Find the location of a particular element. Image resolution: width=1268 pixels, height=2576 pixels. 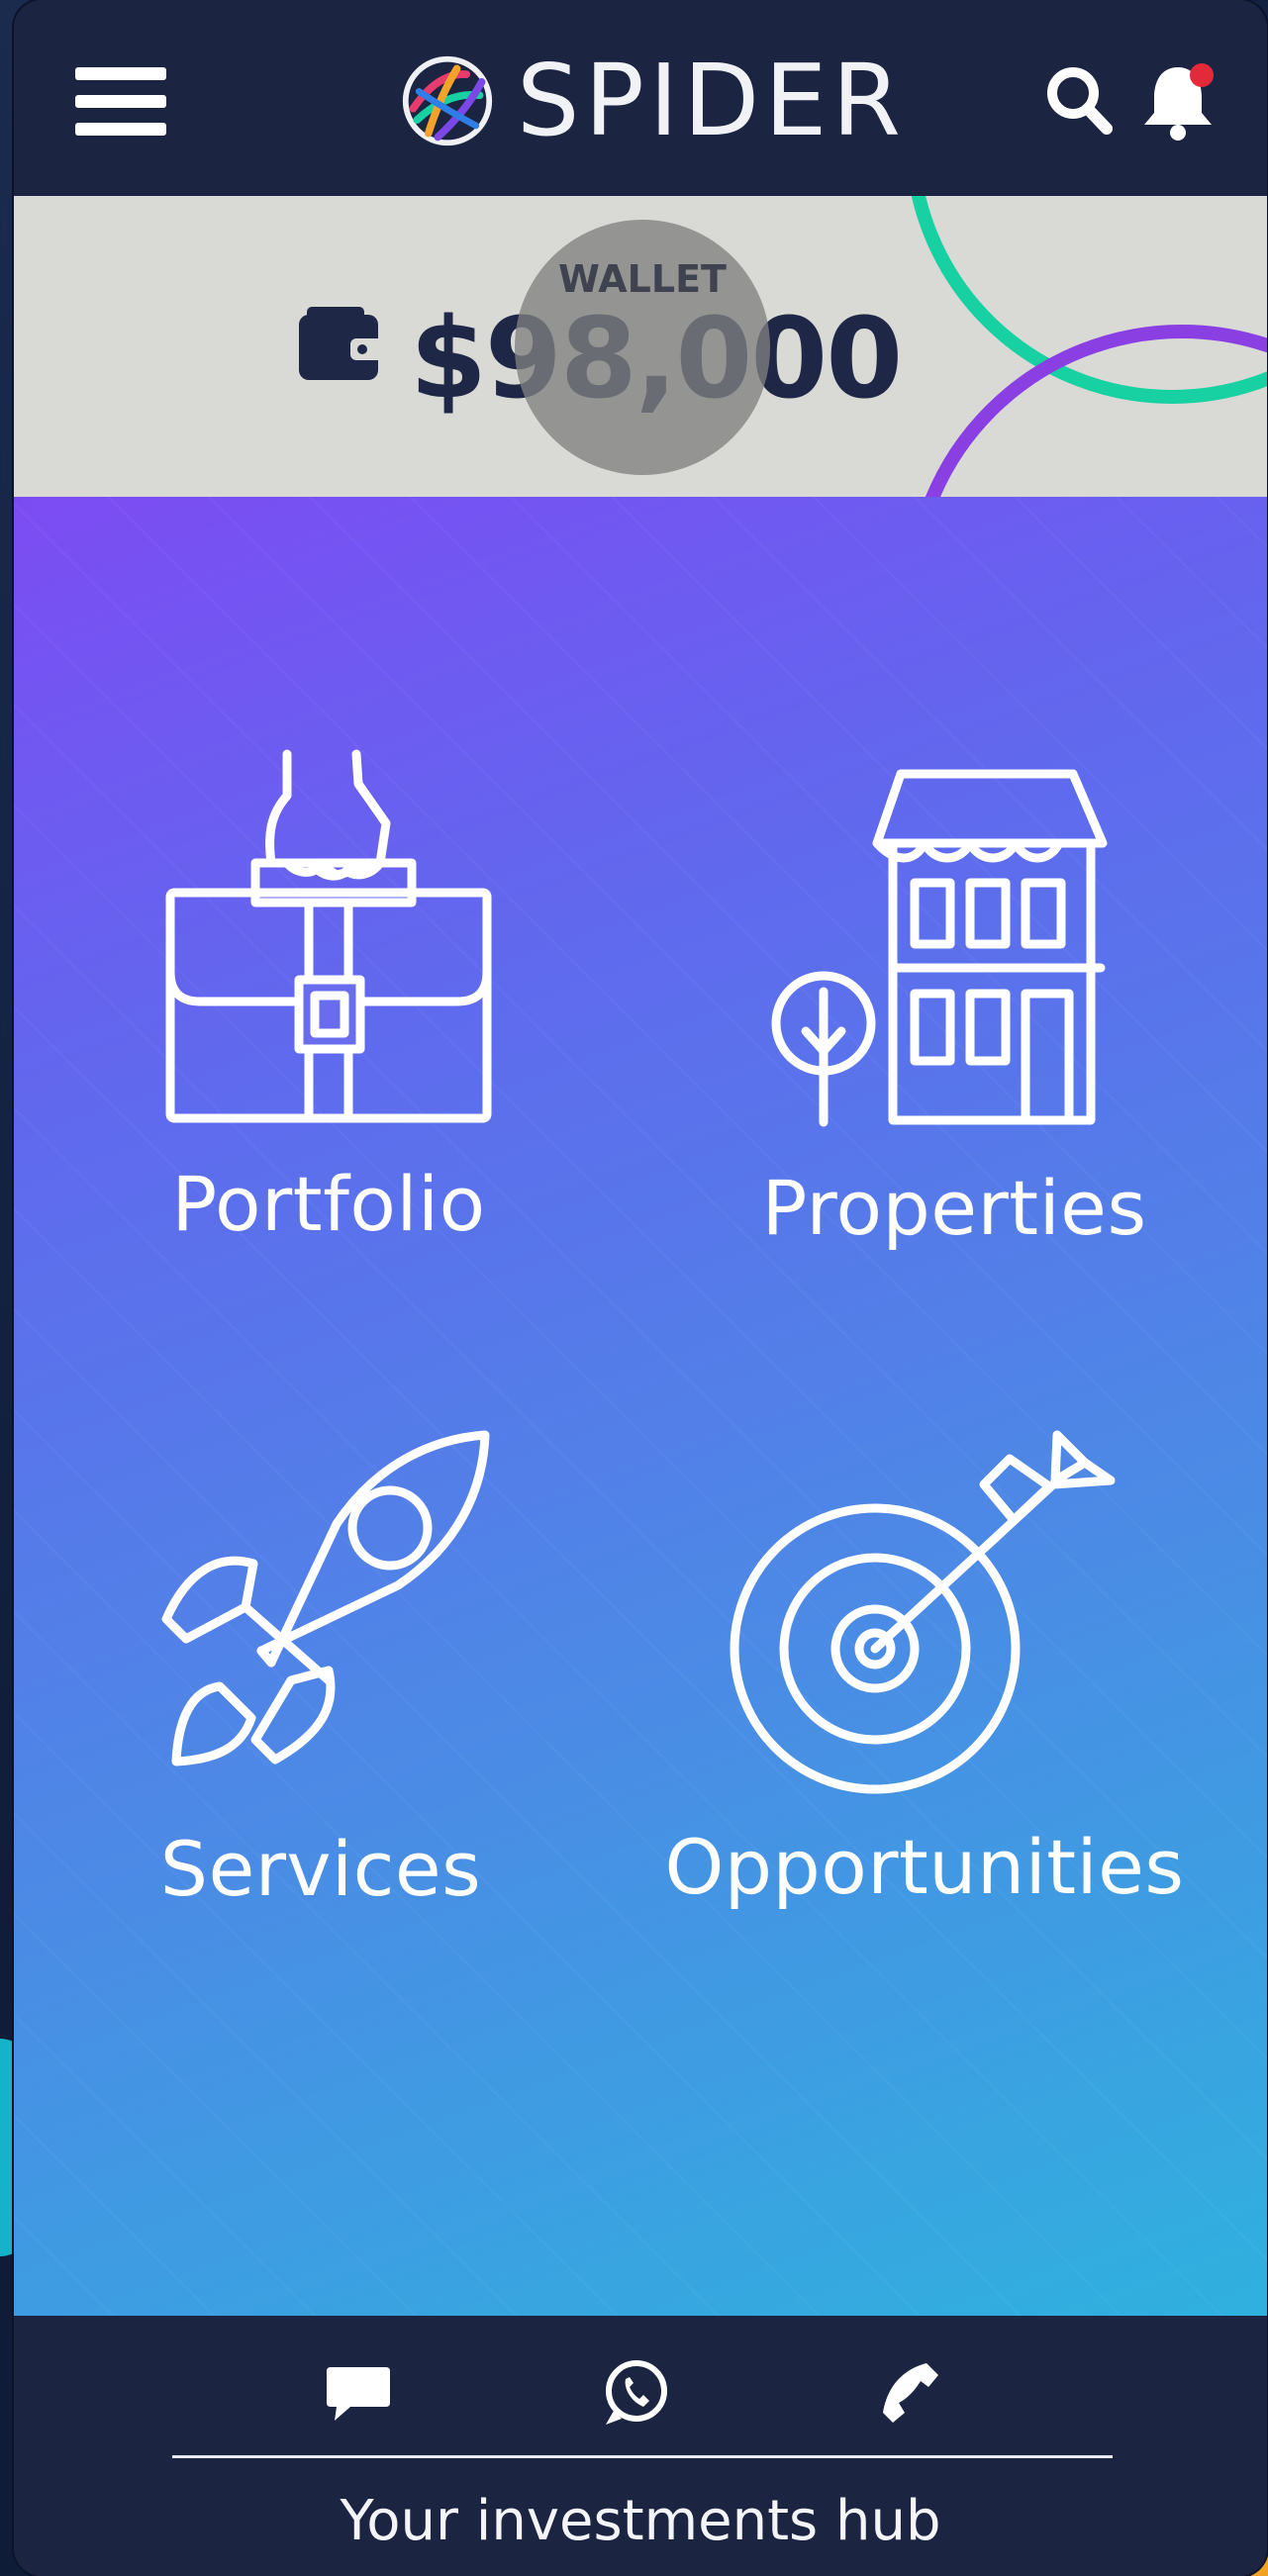

chat-icon is located at coordinates (358, 2393).